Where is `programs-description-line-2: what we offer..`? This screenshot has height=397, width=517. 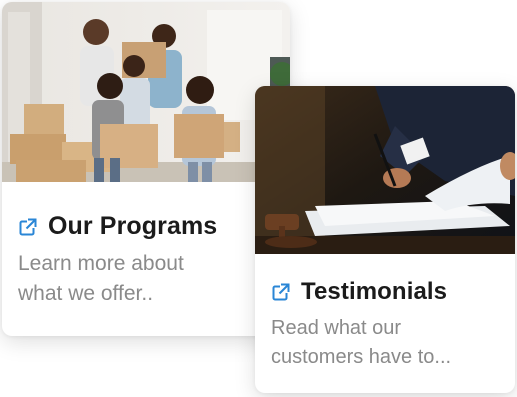 programs-description-line-2: what we offer.. is located at coordinates (86, 294).